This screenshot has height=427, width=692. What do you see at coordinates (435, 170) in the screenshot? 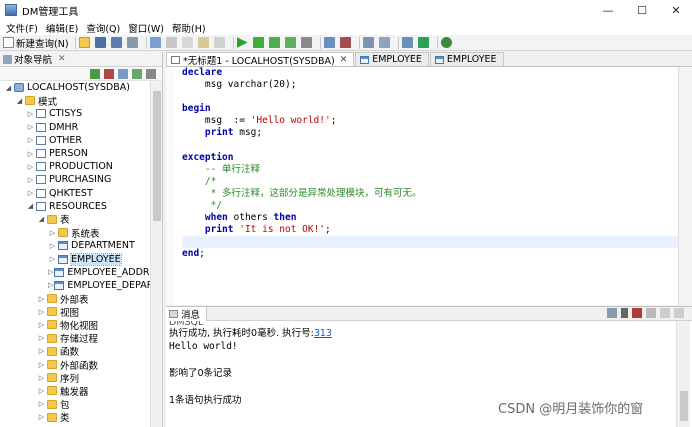
I see `code-line: -- 单行注释` at bounding box center [435, 170].